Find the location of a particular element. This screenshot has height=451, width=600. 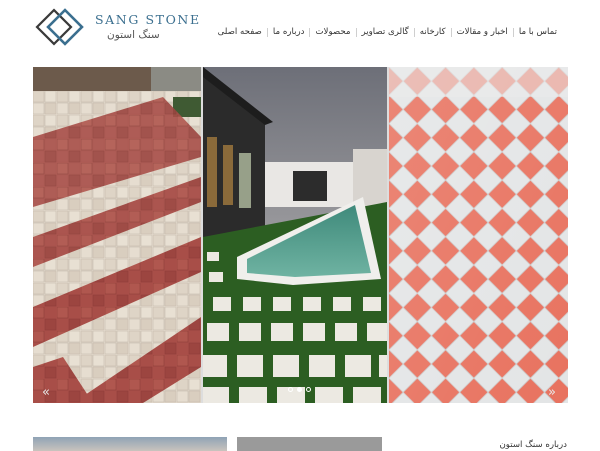

logo-diamond-icon is located at coordinates (59, 27).